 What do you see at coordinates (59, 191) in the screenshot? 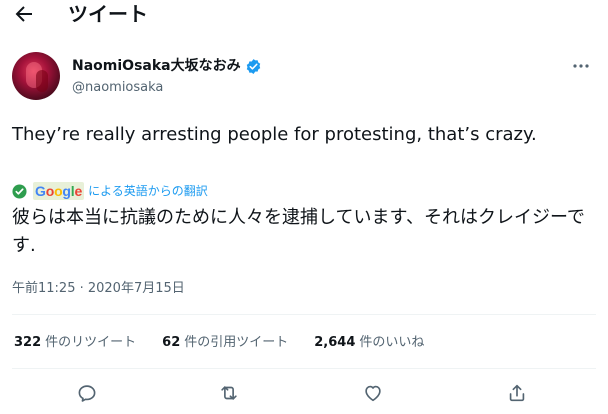
I see `google-logo: Google` at bounding box center [59, 191].